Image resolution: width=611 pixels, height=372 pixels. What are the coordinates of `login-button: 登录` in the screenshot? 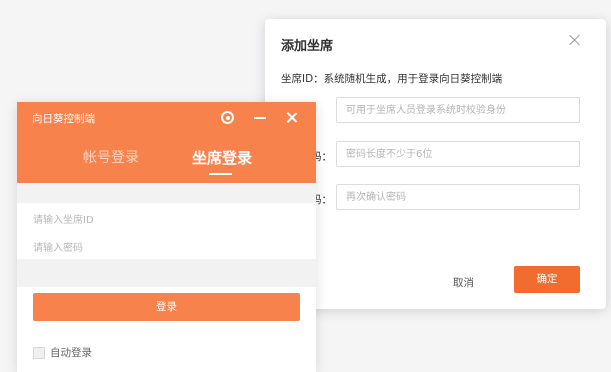 It's located at (166, 307).